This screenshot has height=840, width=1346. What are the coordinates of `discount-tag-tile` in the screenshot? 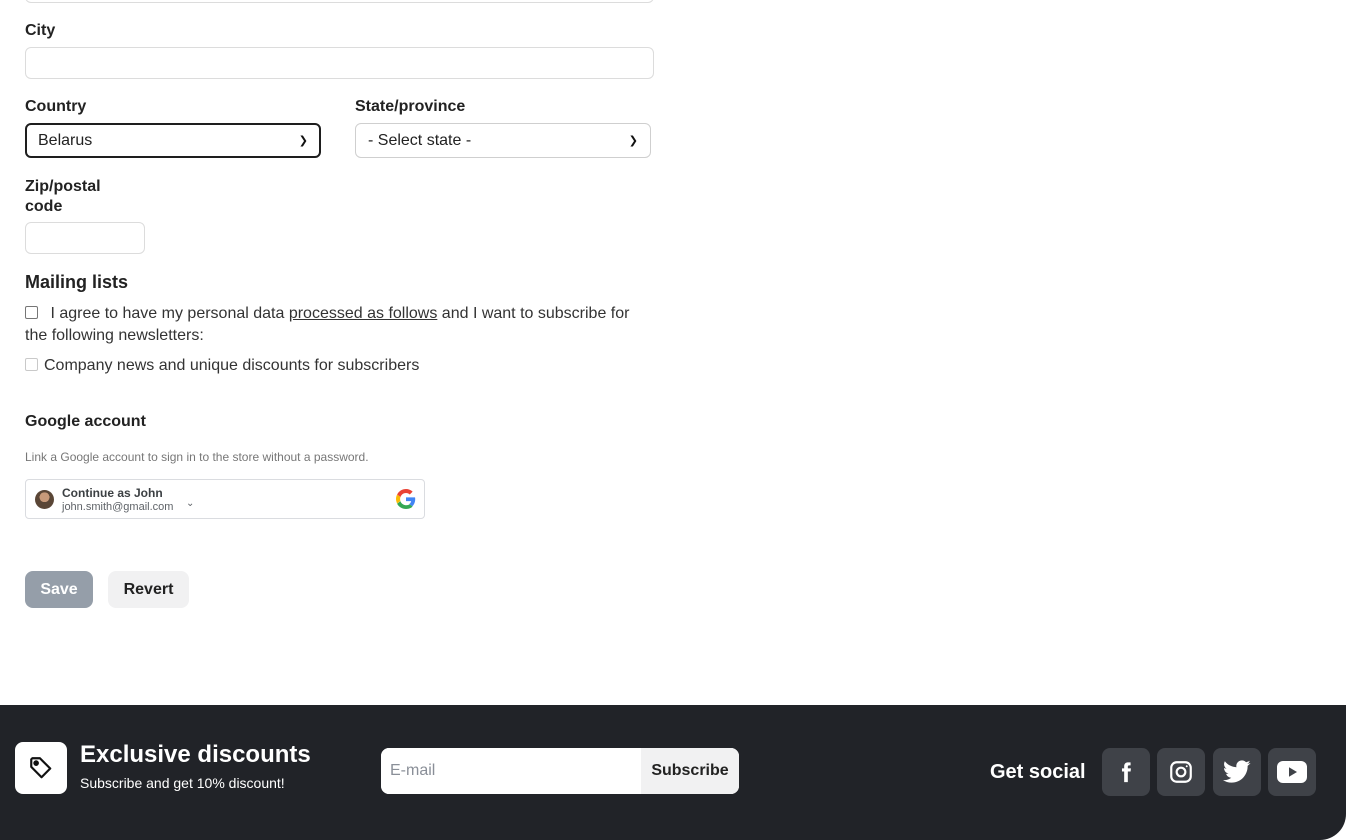 It's located at (41, 768).